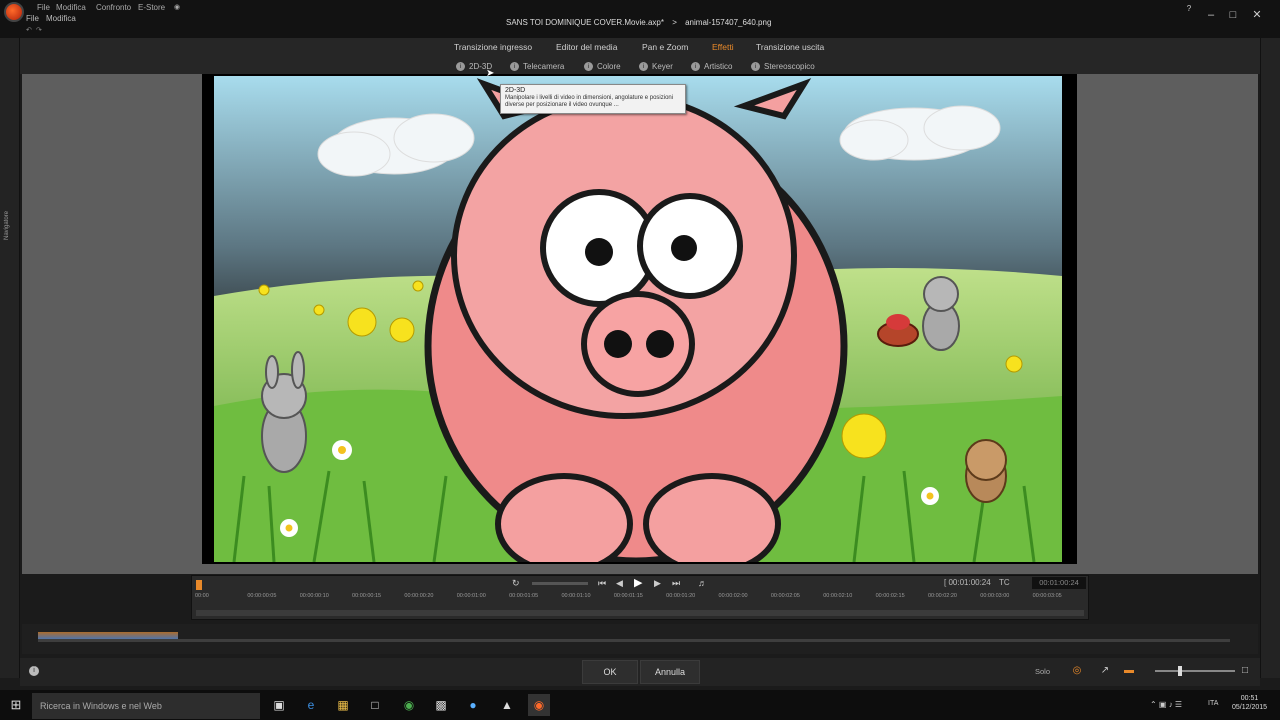 The height and width of the screenshot is (720, 1280). What do you see at coordinates (942, 596) in the screenshot?
I see `ruler-tick: 00:00:02:20` at bounding box center [942, 596].